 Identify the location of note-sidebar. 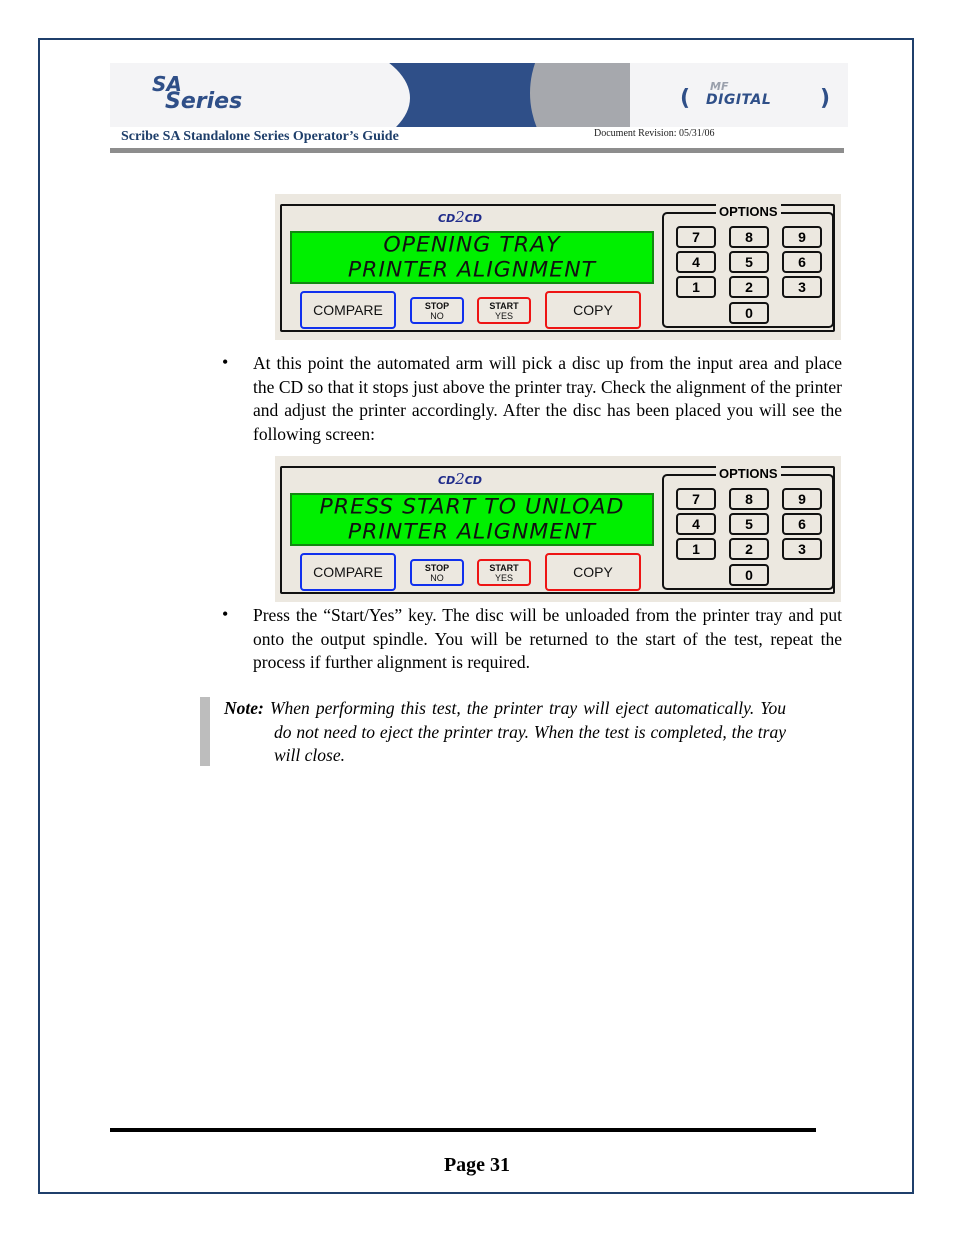
(205, 731).